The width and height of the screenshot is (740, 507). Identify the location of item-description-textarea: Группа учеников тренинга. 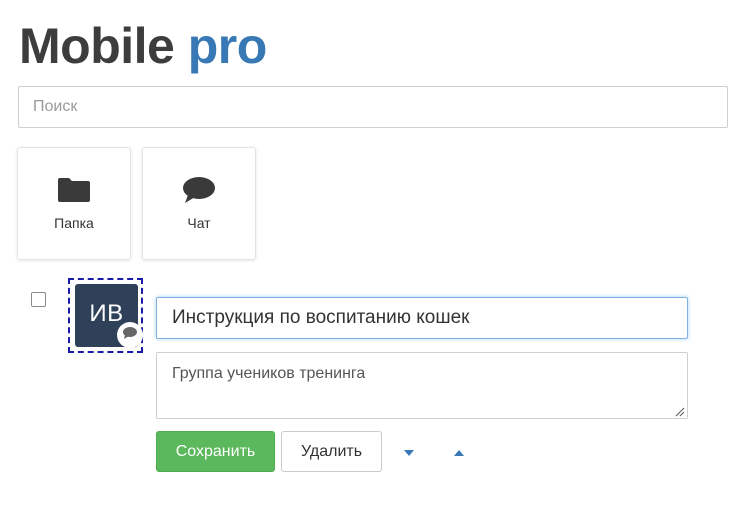
(422, 385).